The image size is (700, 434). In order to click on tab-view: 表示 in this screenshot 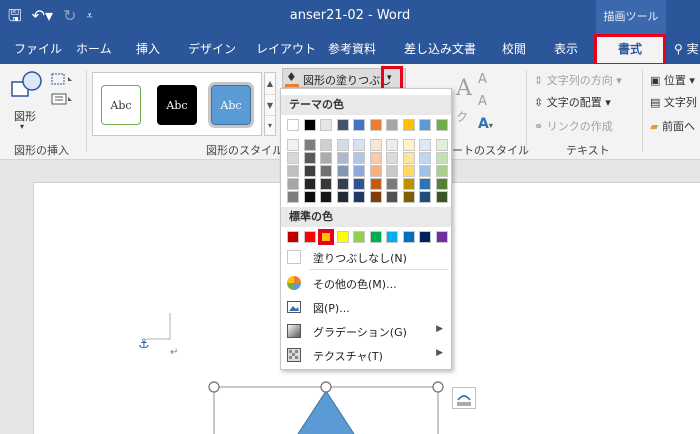, I will do `click(566, 49)`.